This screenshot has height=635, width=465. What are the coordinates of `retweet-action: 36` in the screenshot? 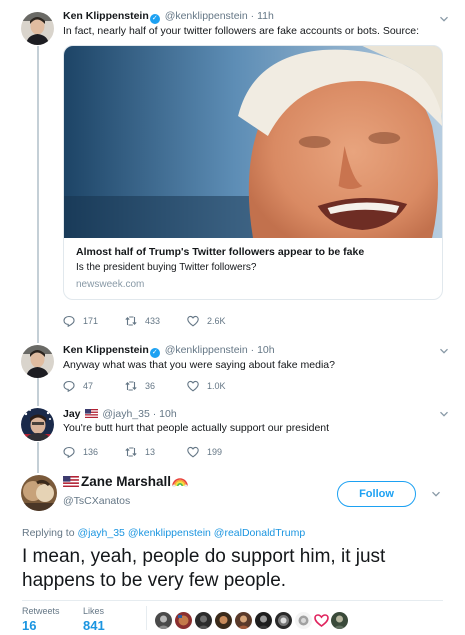 It's located at (156, 386).